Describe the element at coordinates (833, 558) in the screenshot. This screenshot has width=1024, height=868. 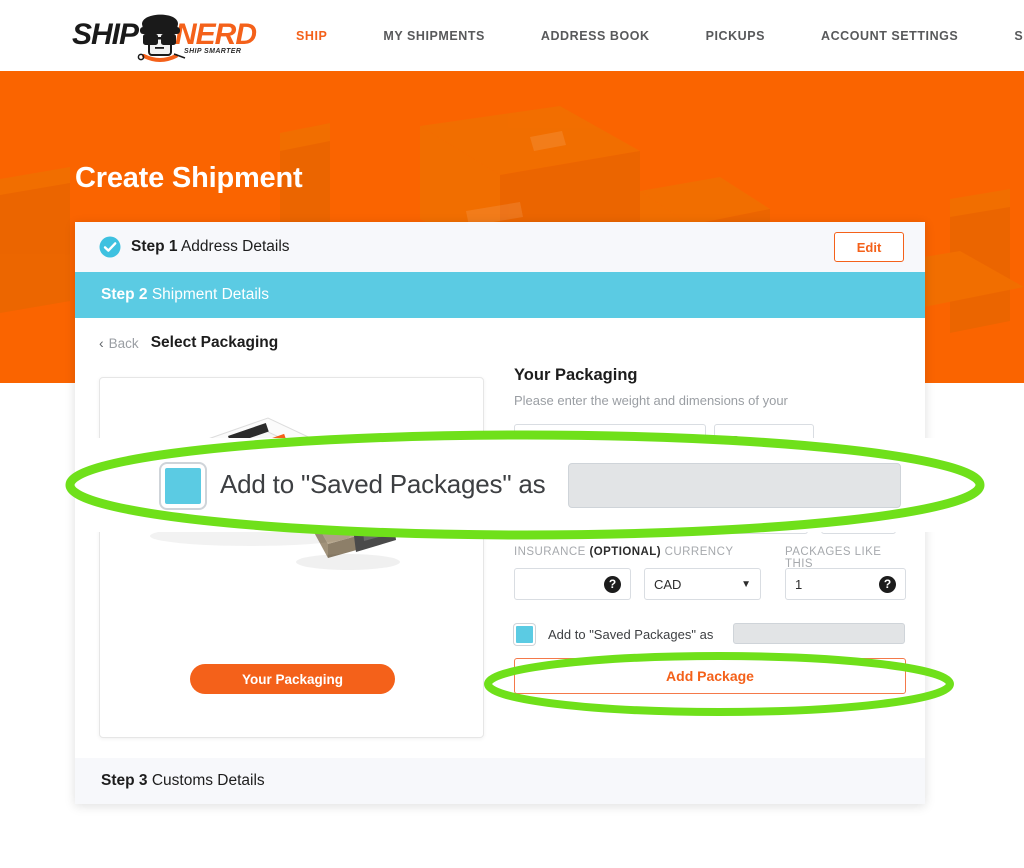
I see `packages-like-this-label: PACKAGES LIKE THIS` at that location.